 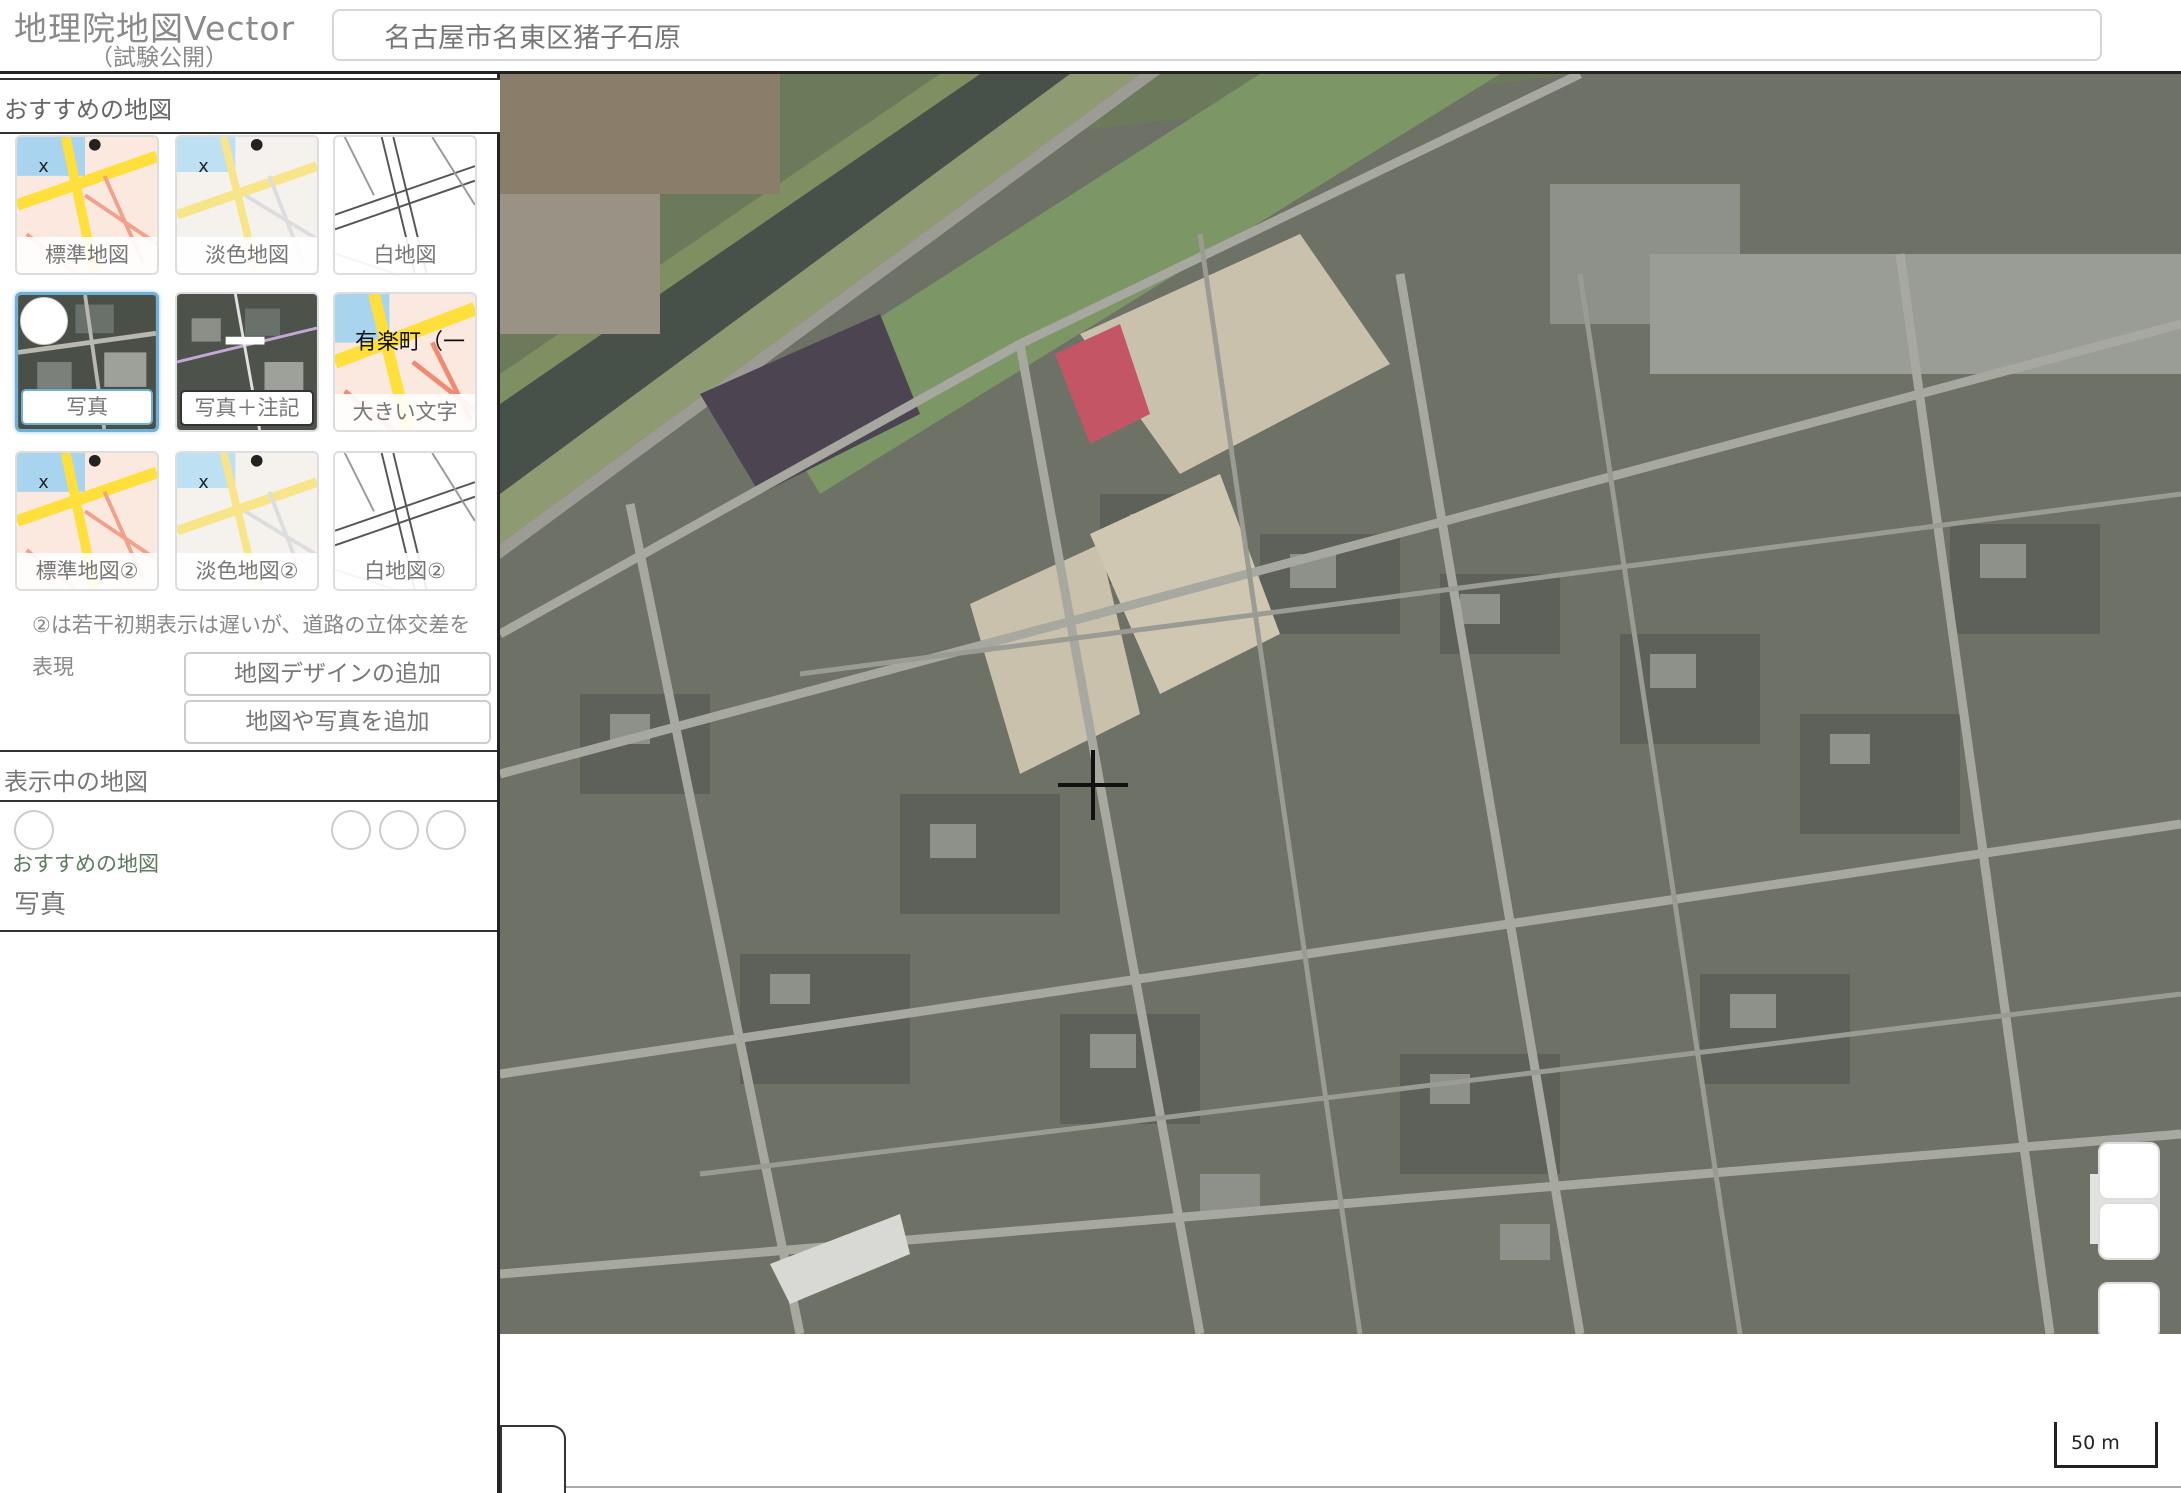 What do you see at coordinates (2129, 1171) in the screenshot?
I see `zoom-in-button` at bounding box center [2129, 1171].